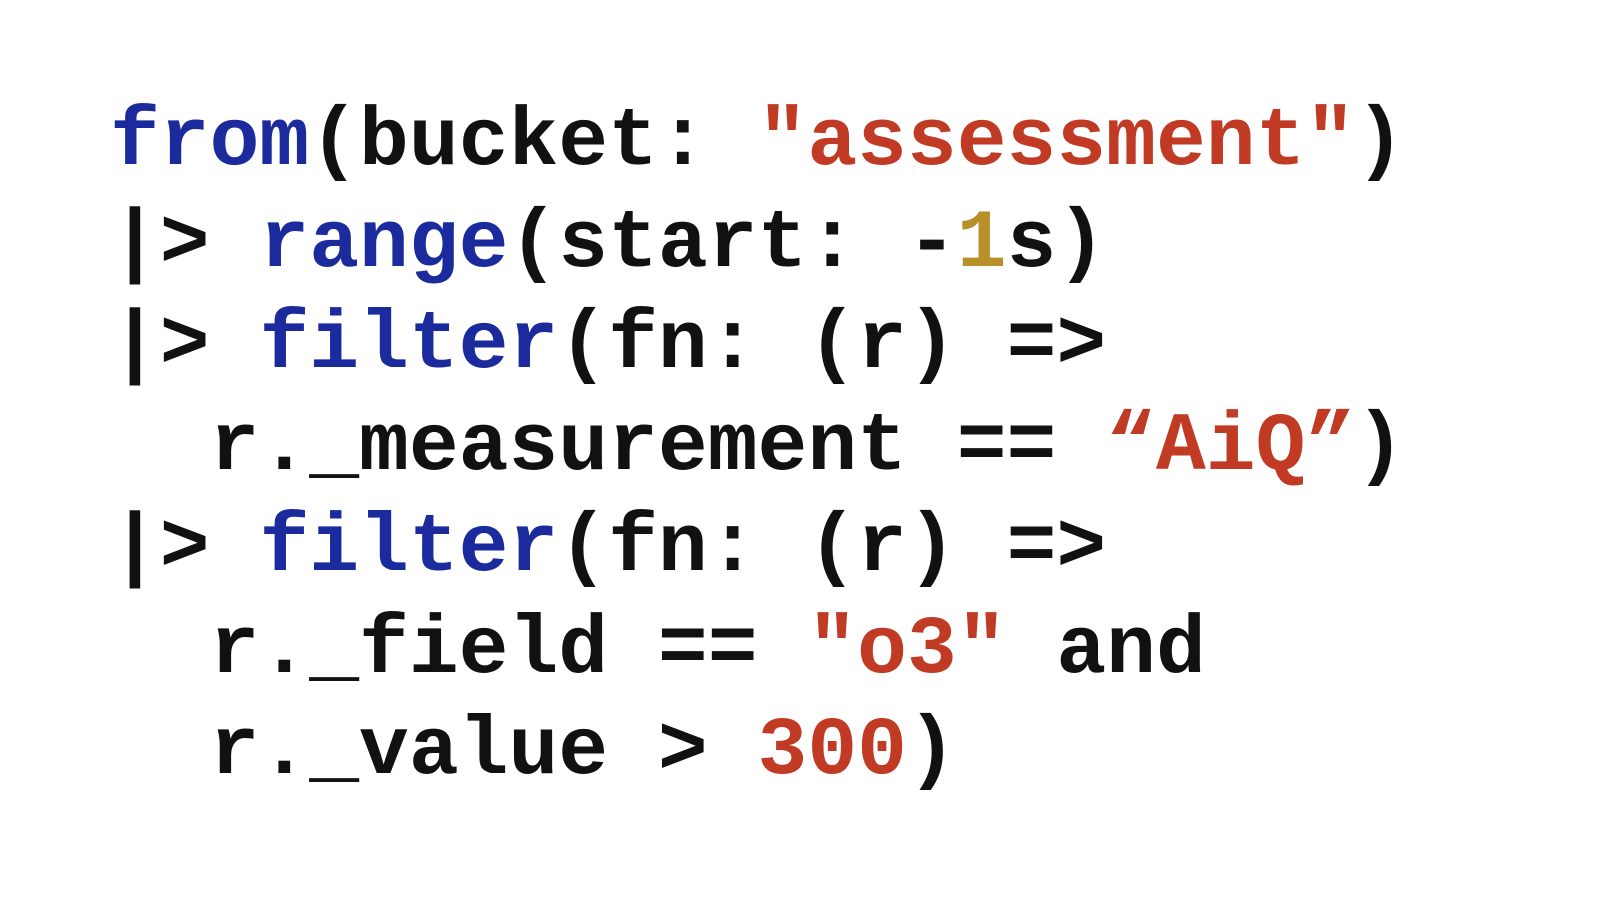 The image size is (1600, 900). What do you see at coordinates (832, 751) in the screenshot?
I see `number-literal: 300` at bounding box center [832, 751].